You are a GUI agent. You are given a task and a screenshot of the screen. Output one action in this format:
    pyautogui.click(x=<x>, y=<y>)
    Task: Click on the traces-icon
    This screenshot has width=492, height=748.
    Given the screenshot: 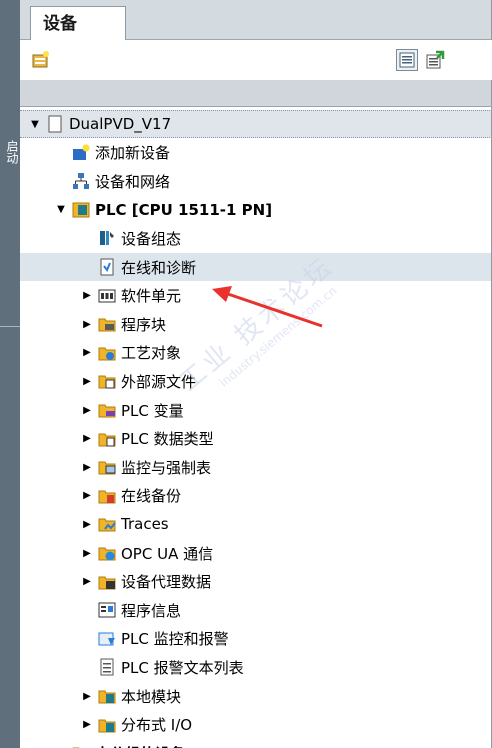 What is the action you would take?
    pyautogui.click(x=107, y=524)
    